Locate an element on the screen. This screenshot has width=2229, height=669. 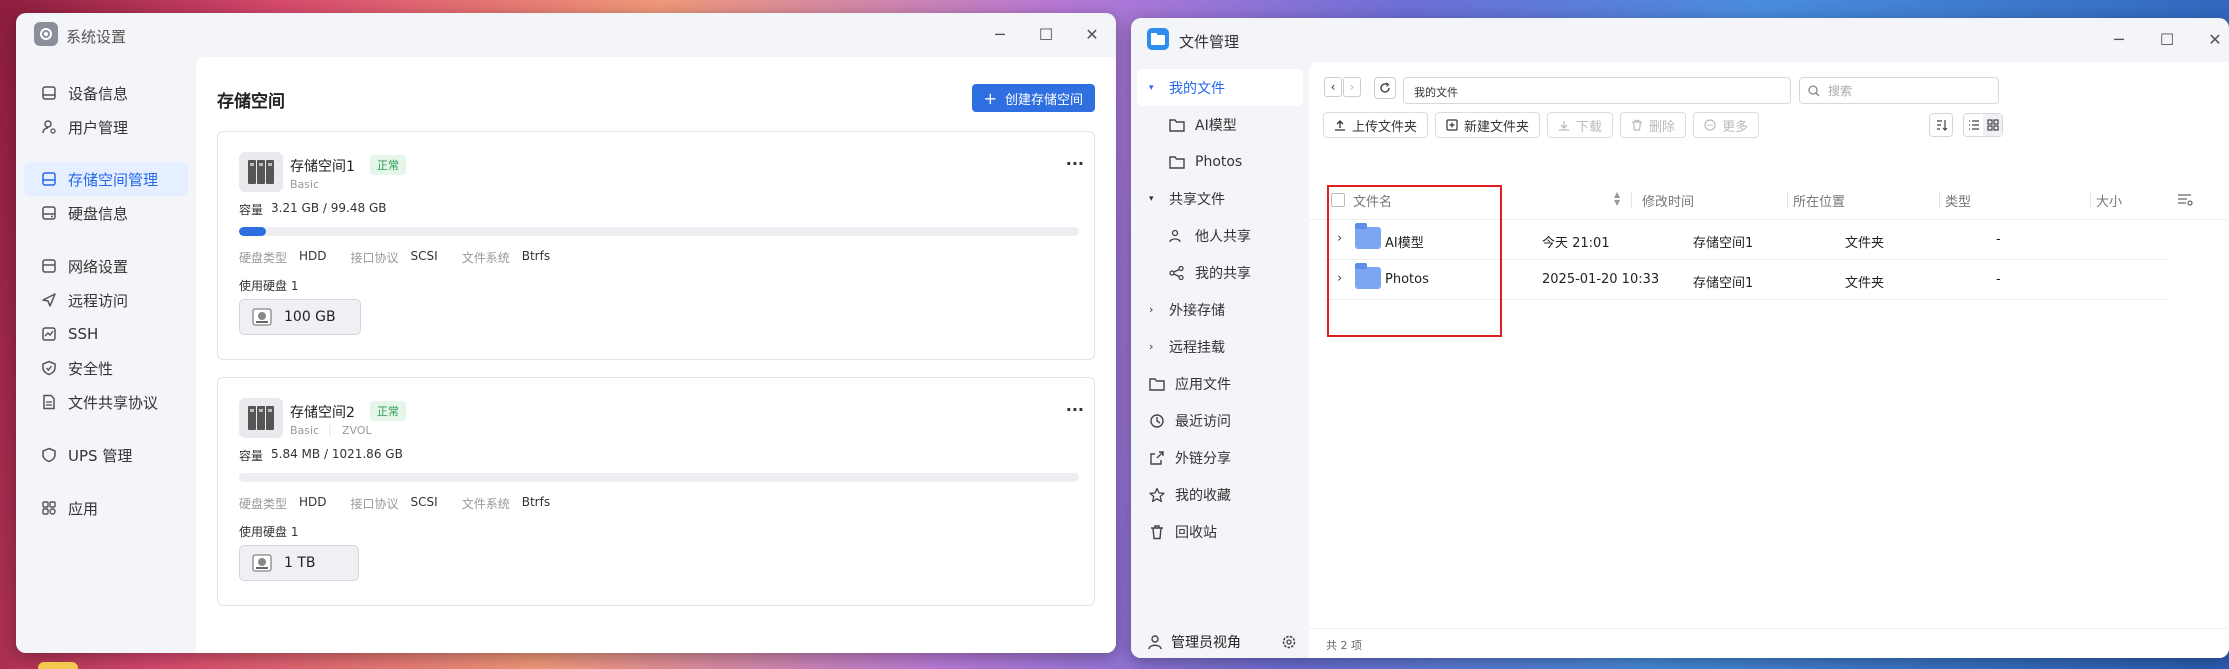
nav-remote-mount: › 远程挂载 is located at coordinates (1220, 346).